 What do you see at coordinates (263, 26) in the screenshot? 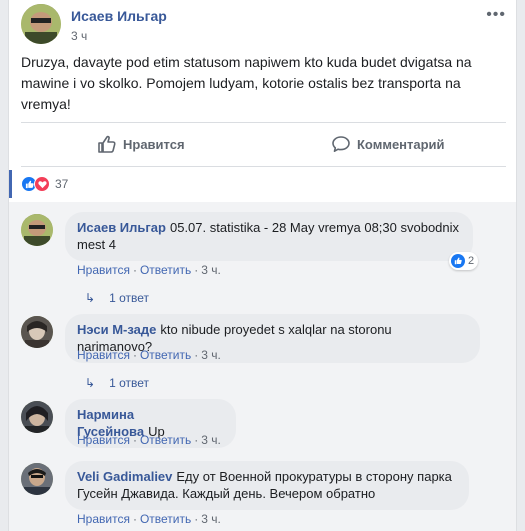
I see `post-header: Исаев Ильгар 3 ч •••` at bounding box center [263, 26].